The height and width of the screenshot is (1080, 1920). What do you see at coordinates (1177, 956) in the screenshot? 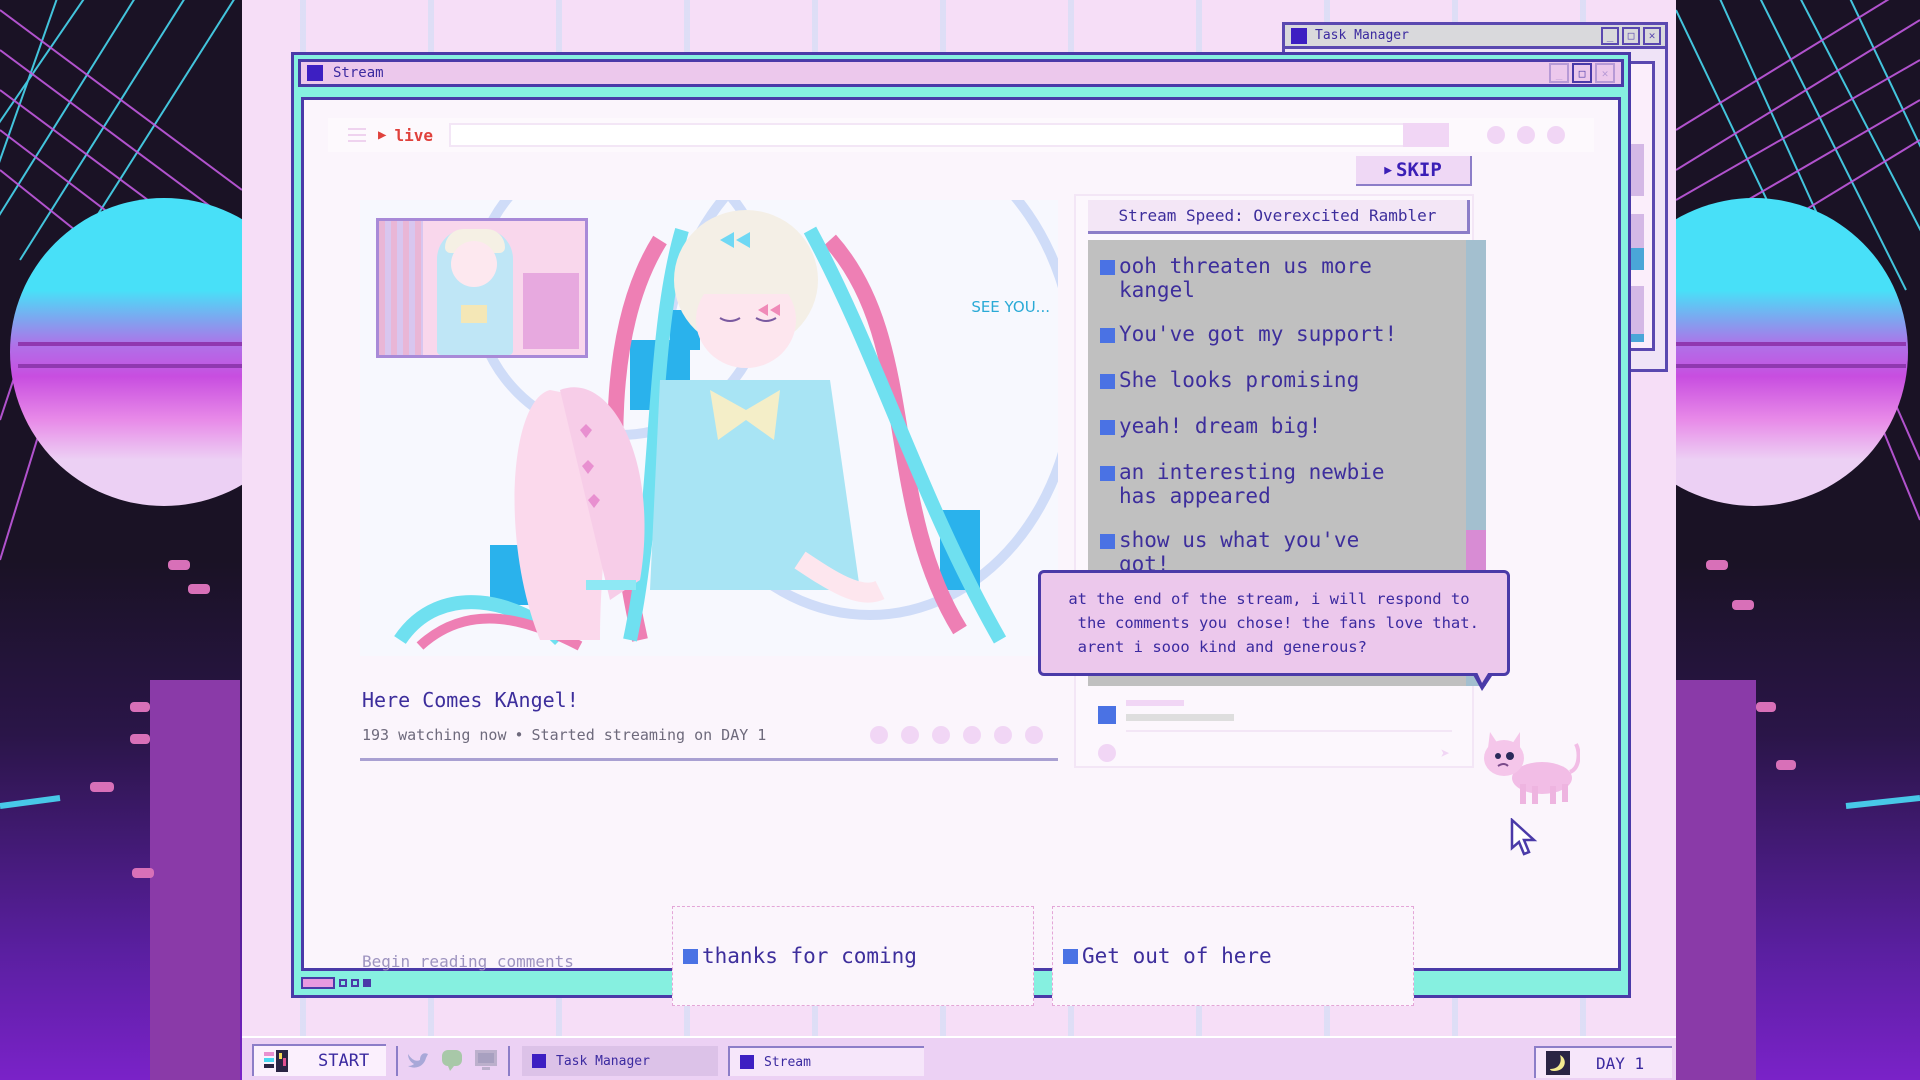
I see `choice-label: Get out of here` at bounding box center [1177, 956].